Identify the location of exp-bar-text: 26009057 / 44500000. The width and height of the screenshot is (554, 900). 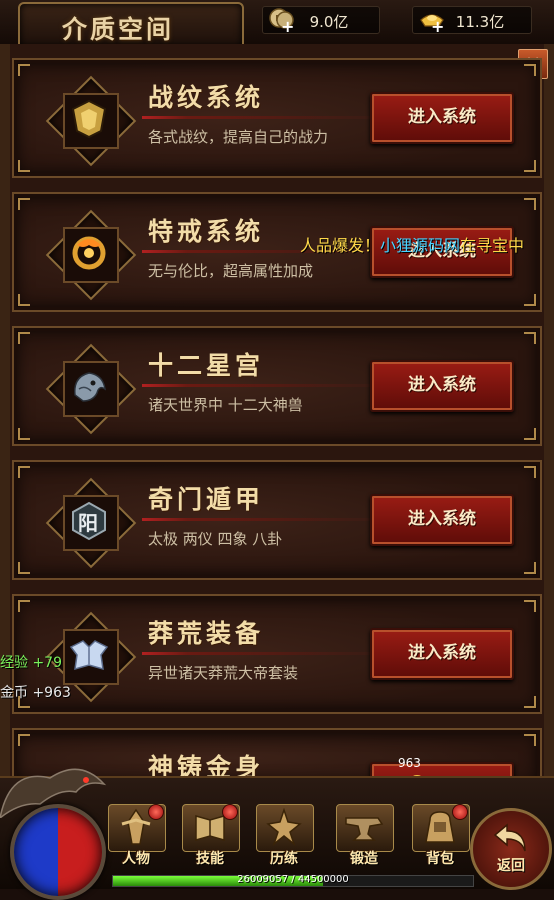
(293, 879).